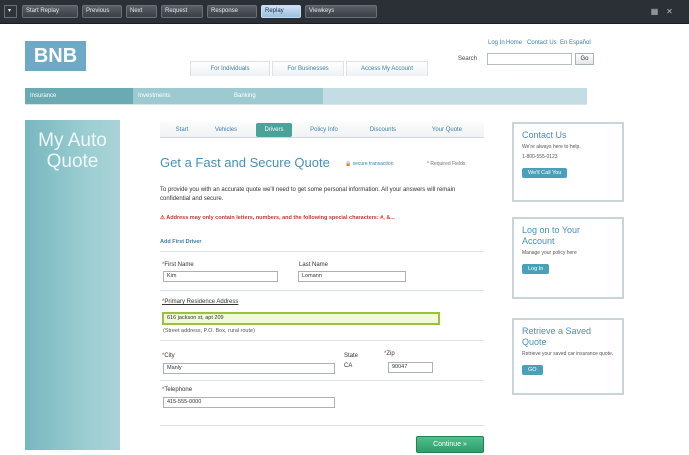 The image size is (689, 455). Describe the element at coordinates (182, 130) in the screenshot. I see `tab-start: Start` at that location.